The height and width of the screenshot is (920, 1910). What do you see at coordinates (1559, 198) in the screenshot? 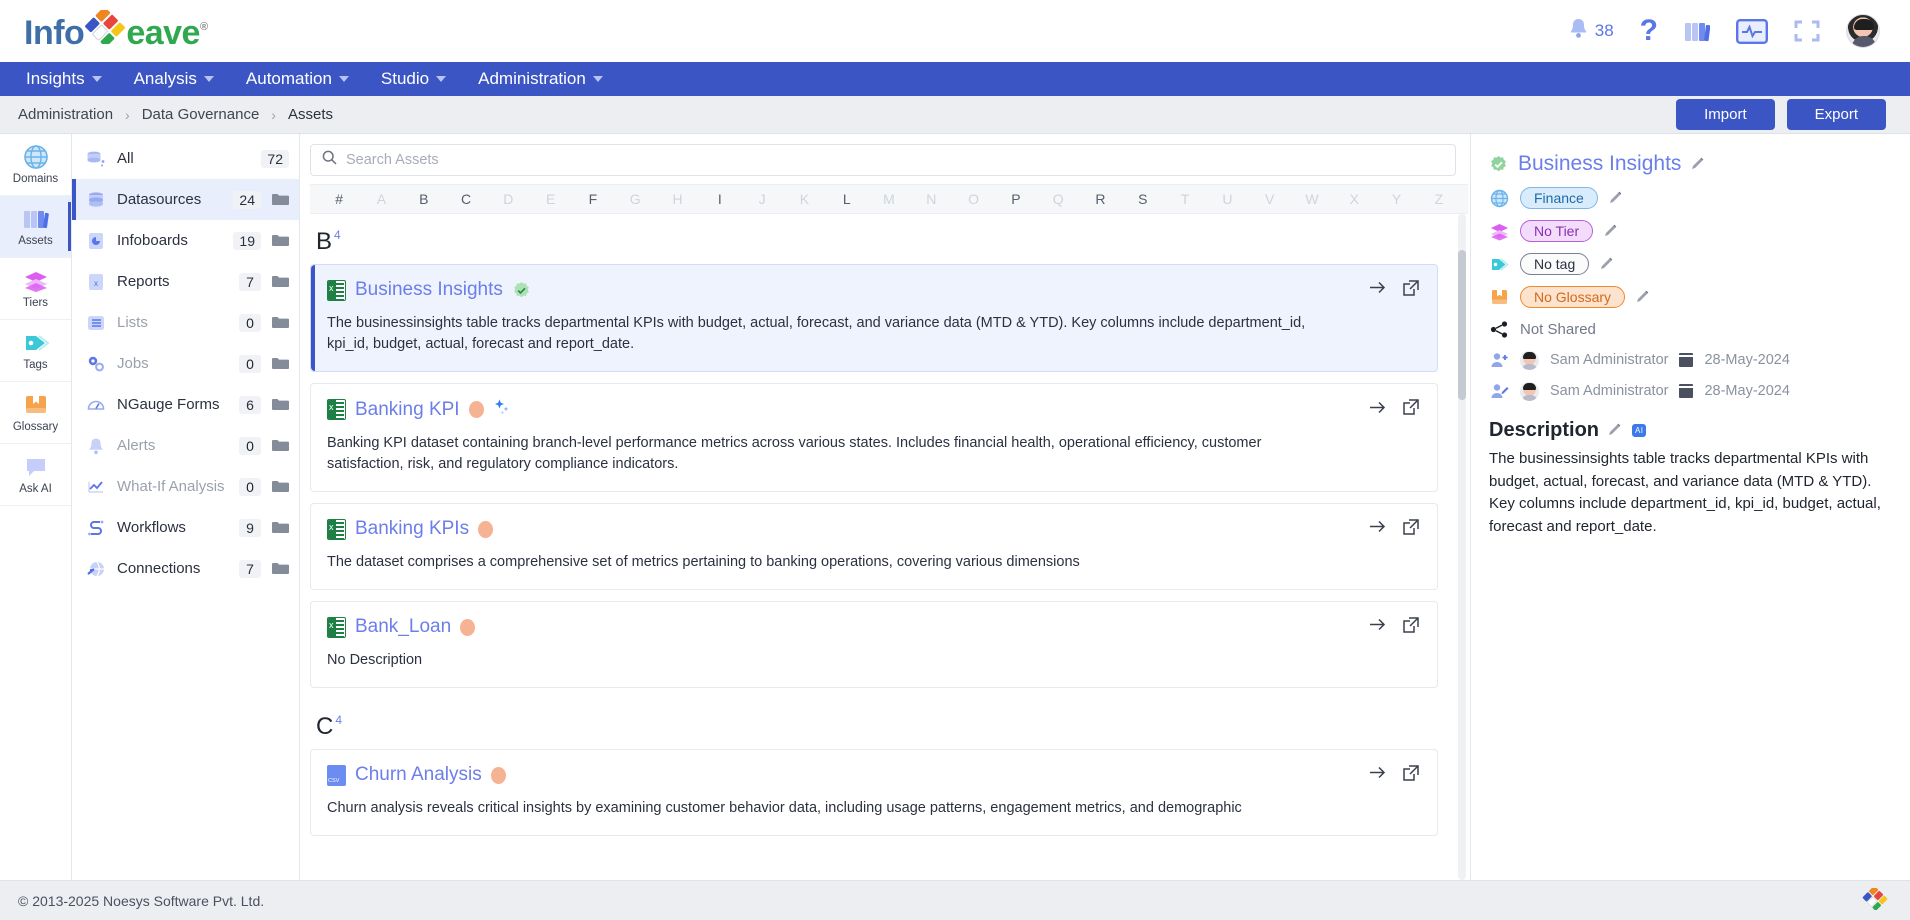
I see `domain-pill: Finance` at bounding box center [1559, 198].